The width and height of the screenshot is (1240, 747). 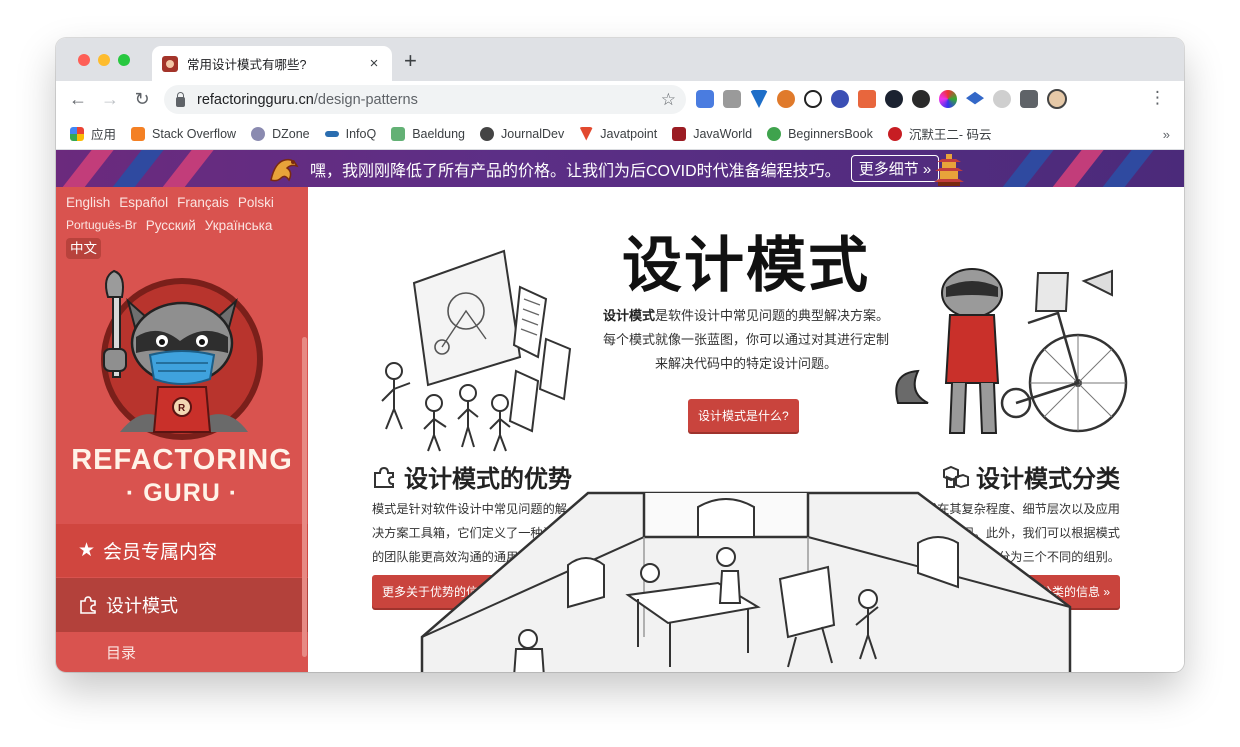 What do you see at coordinates (586, 133) in the screenshot?
I see `javatpoint-icon` at bounding box center [586, 133].